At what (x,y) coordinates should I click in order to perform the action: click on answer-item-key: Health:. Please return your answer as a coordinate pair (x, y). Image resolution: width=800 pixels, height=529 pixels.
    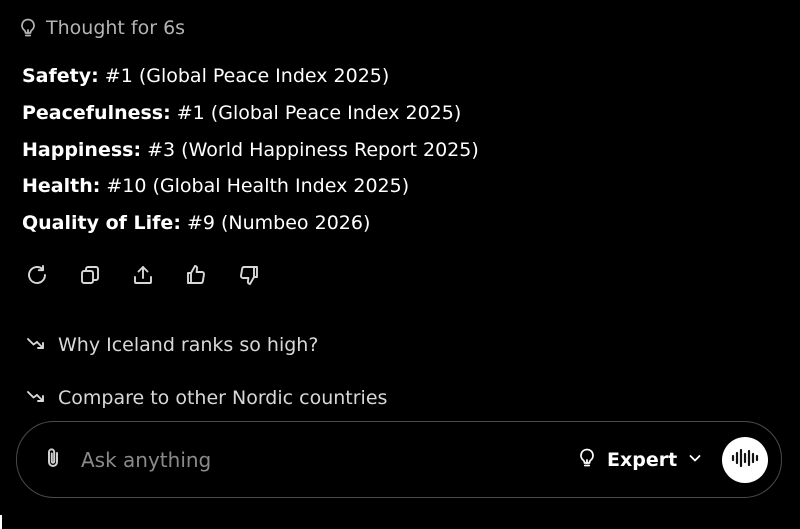
    Looking at the image, I should click on (61, 186).